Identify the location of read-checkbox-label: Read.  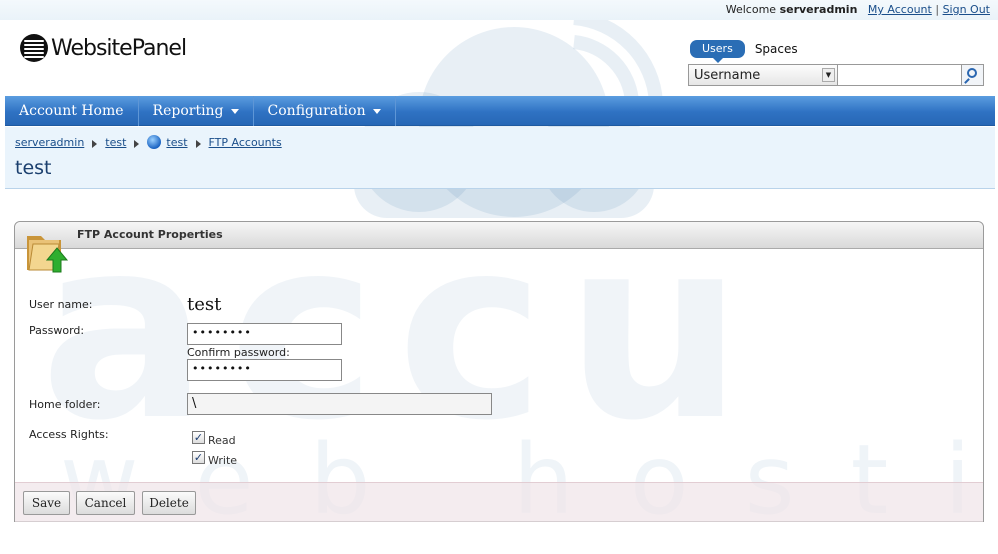
(222, 440).